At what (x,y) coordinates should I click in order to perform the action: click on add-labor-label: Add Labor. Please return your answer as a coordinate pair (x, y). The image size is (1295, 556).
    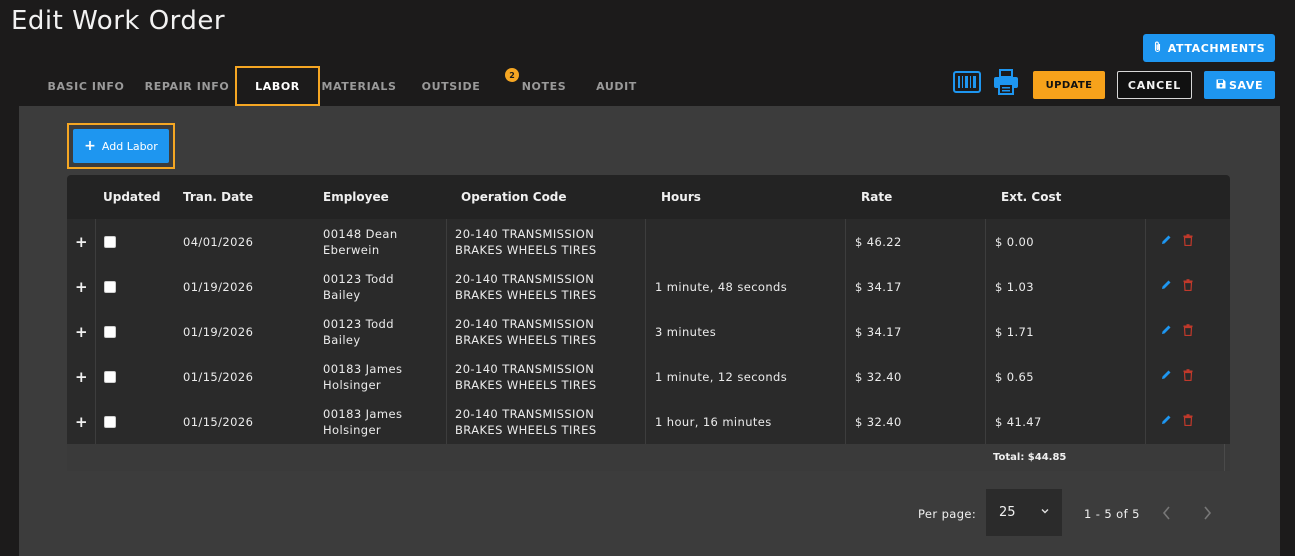
    Looking at the image, I should click on (129, 146).